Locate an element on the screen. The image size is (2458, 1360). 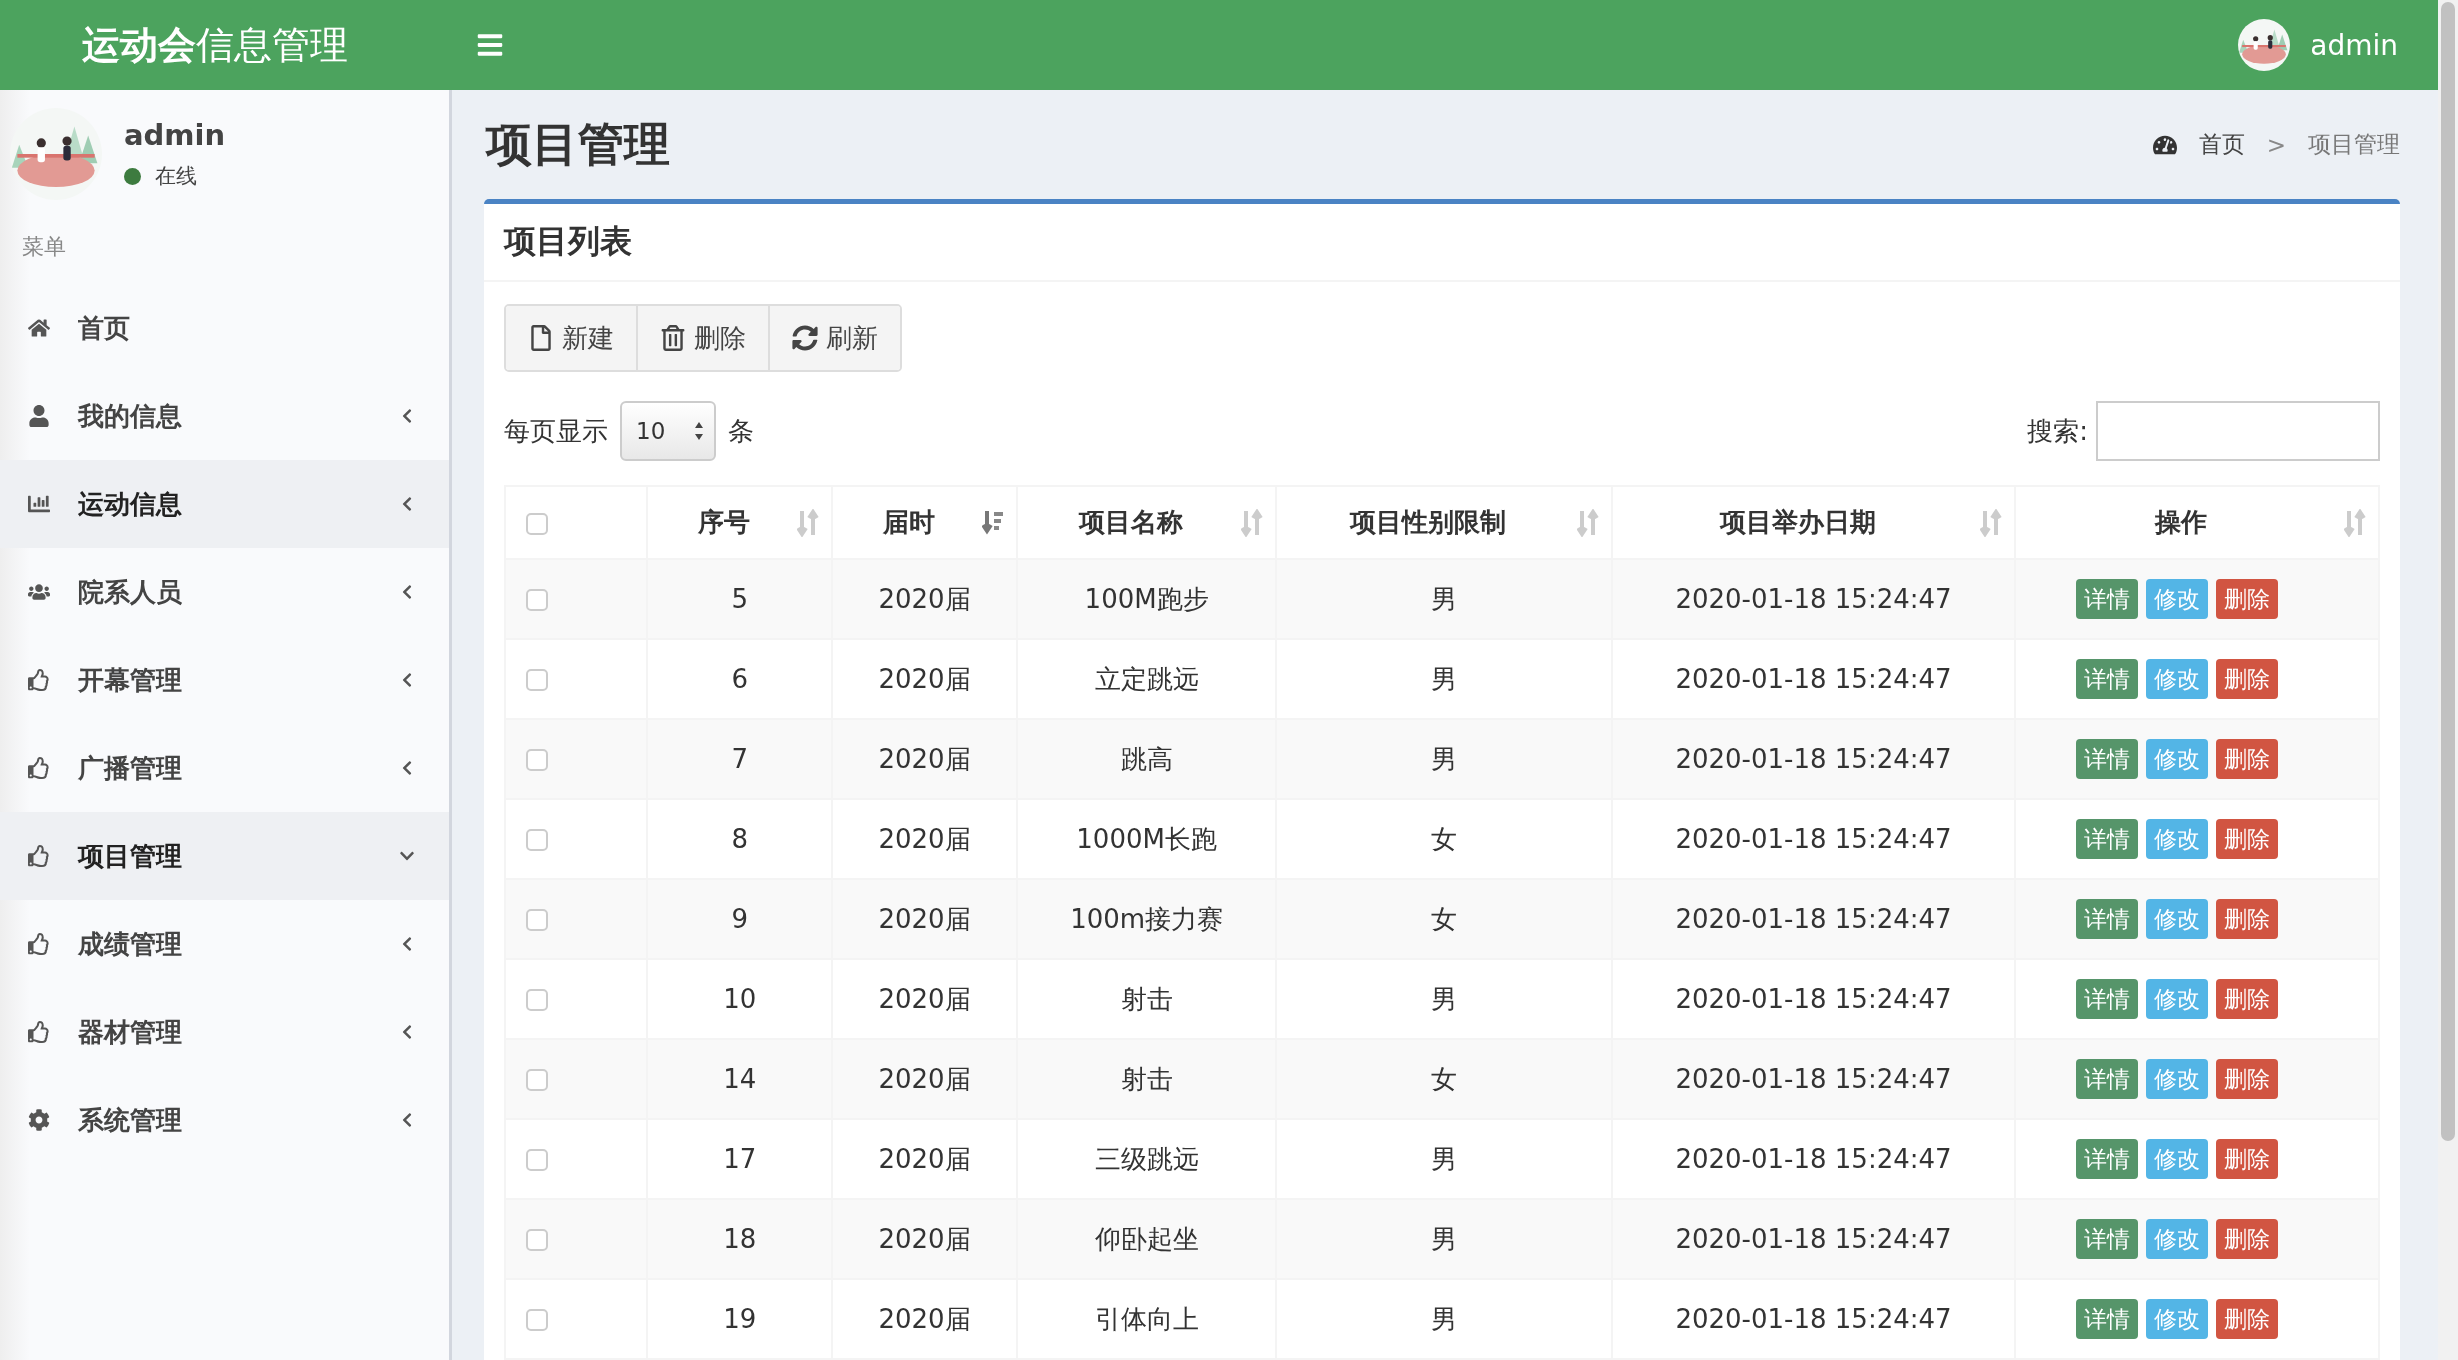
table-cell: 5 is located at coordinates (739, 599).